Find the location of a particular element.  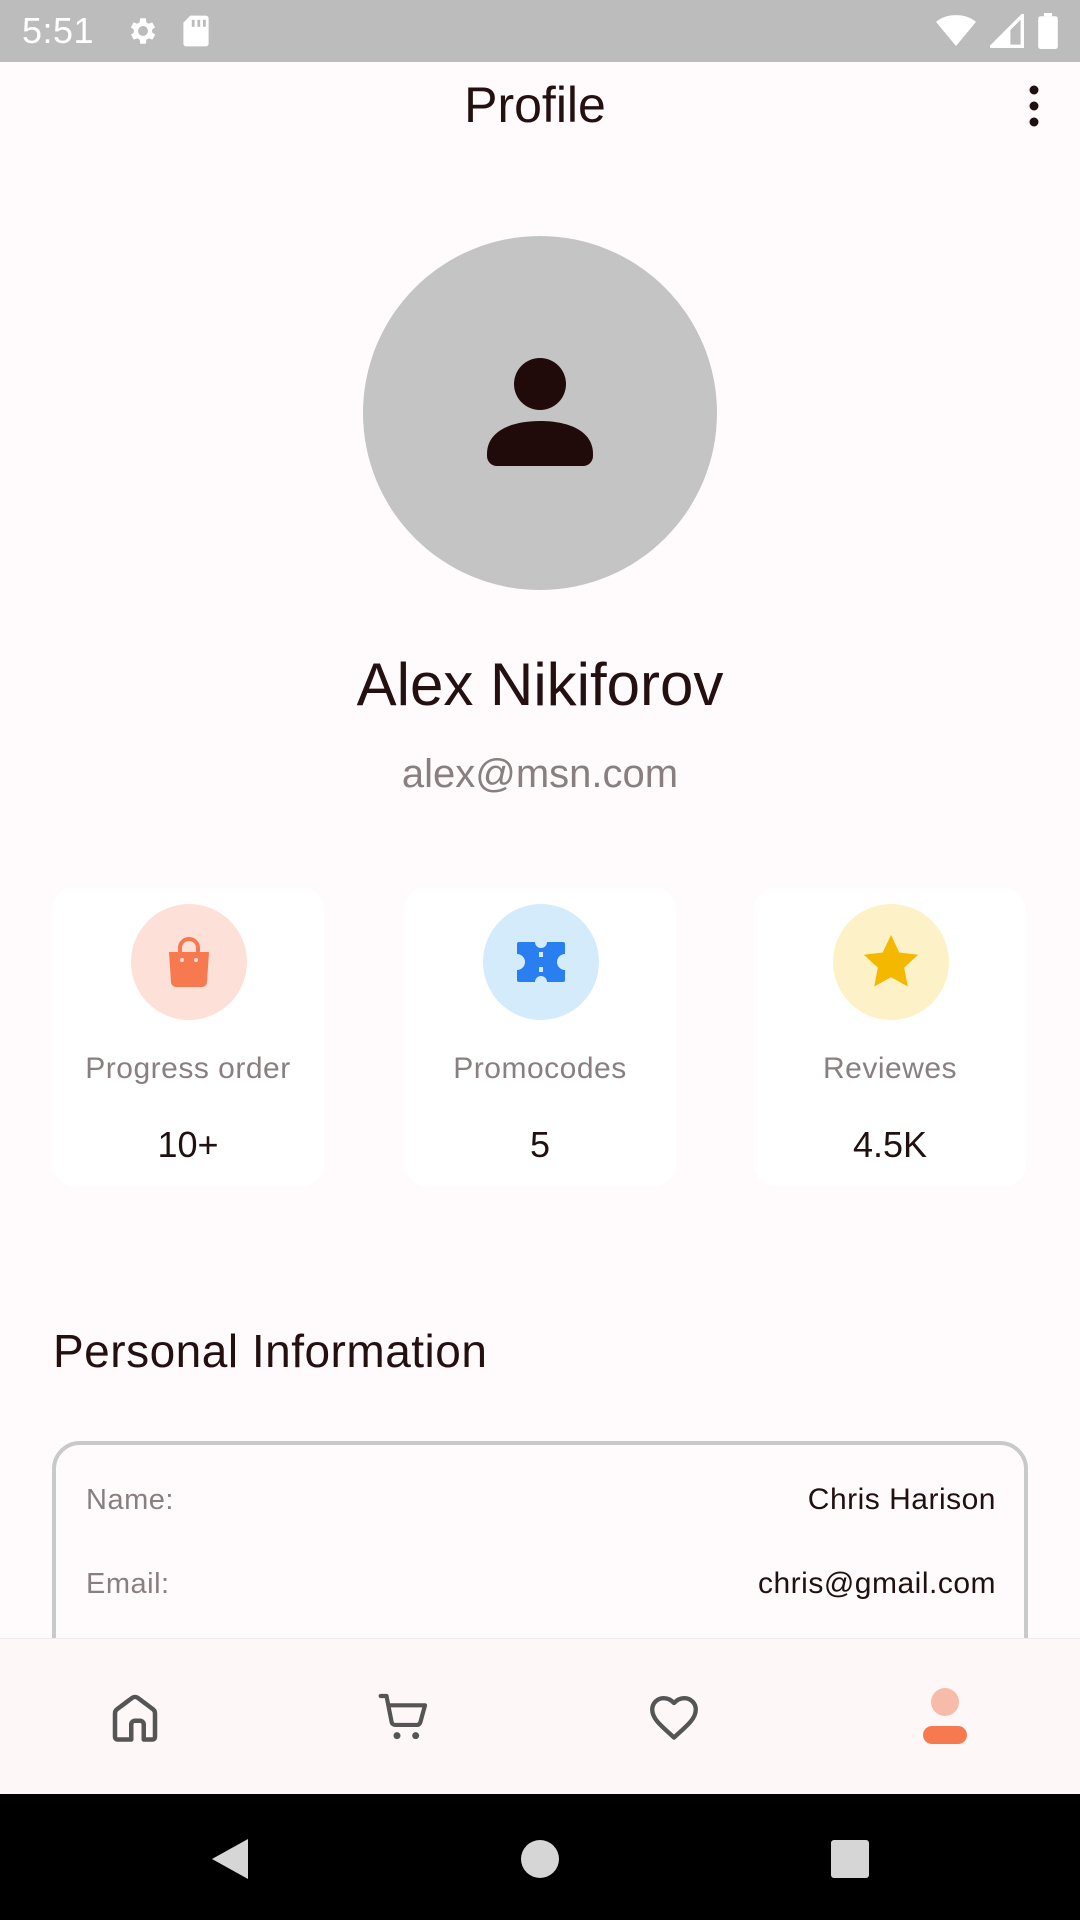

wifi-icon is located at coordinates (956, 30).